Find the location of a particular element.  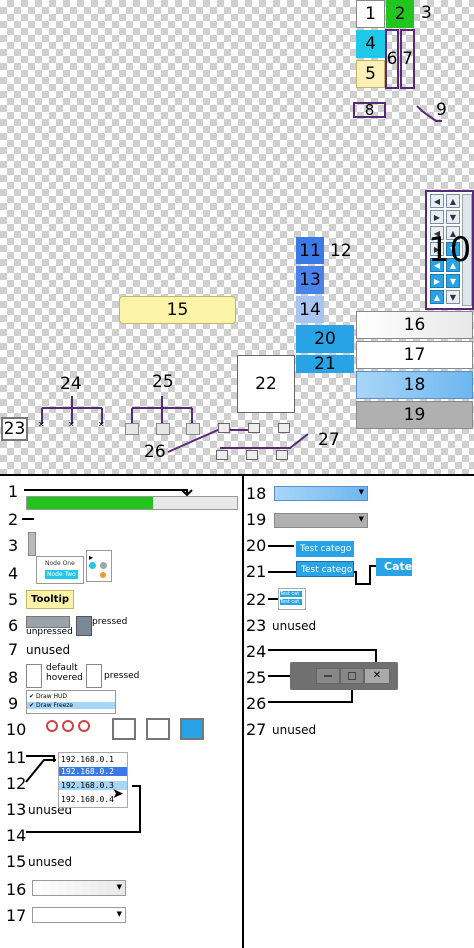

atlas-tile-23: 23 is located at coordinates (14, 429).